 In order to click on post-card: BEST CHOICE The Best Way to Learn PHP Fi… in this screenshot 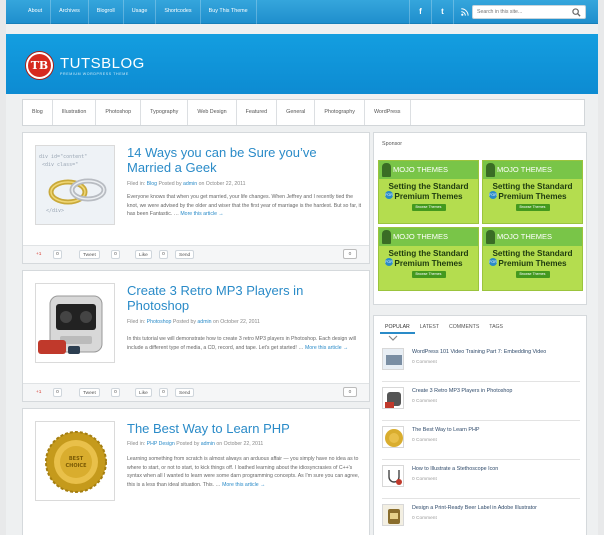, I will do `click(196, 471)`.